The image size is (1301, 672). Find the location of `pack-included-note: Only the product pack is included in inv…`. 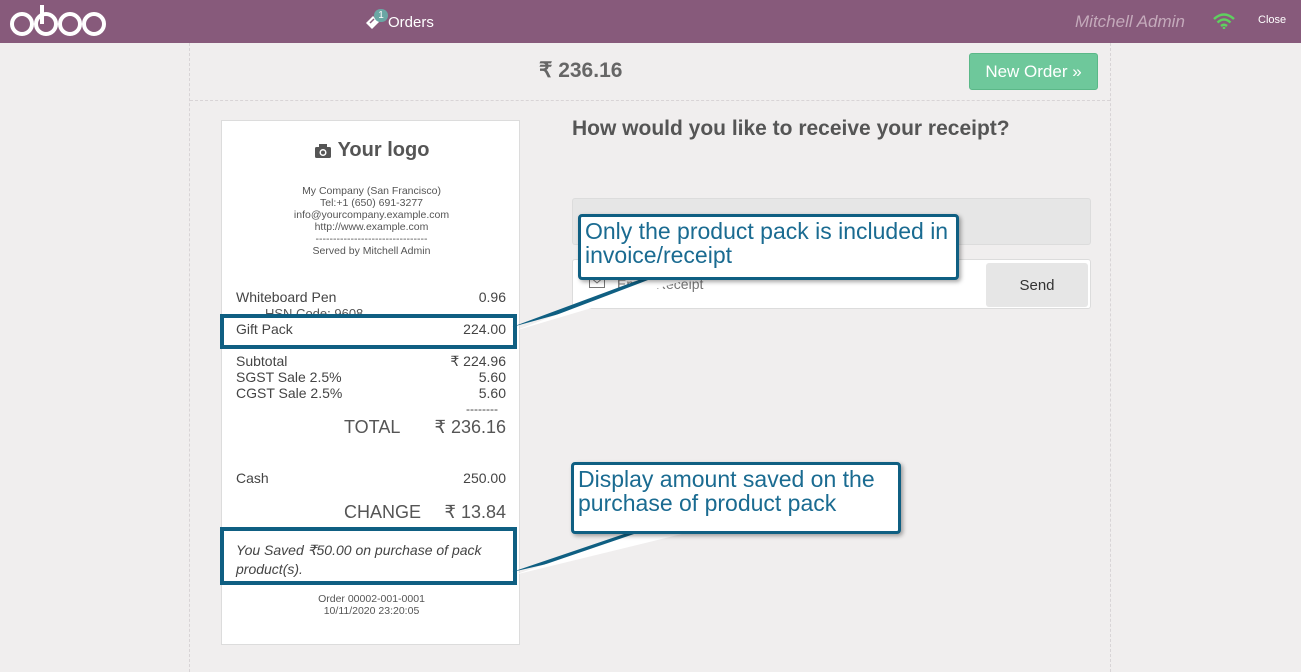

pack-included-note: Only the product pack is included in inv… is located at coordinates (767, 243).